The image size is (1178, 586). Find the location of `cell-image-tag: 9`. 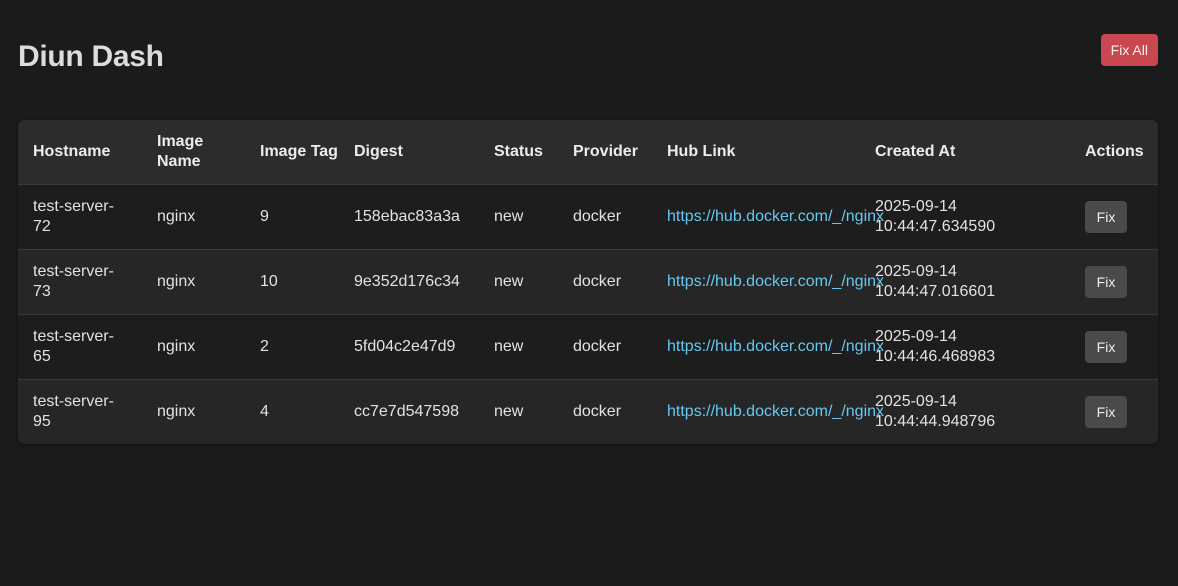

cell-image-tag: 9 is located at coordinates (264, 216).